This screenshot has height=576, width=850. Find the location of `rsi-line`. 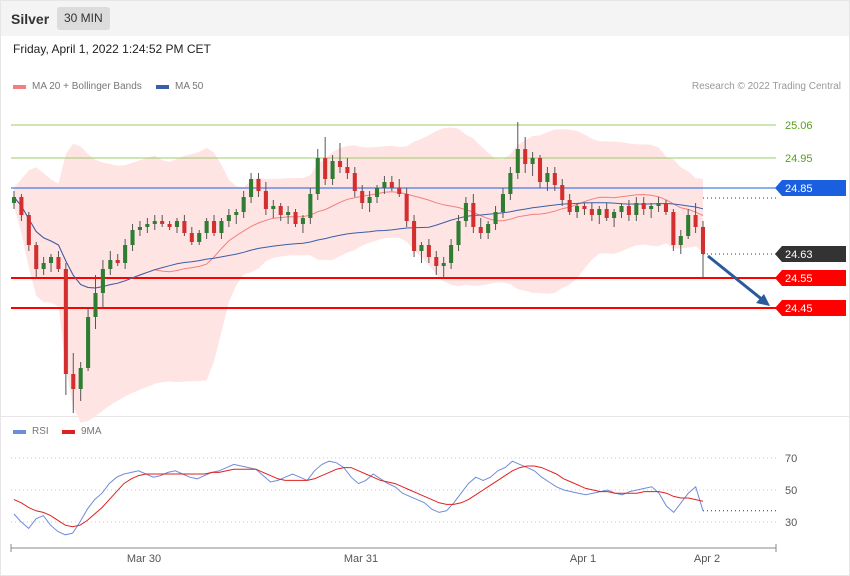

rsi-line is located at coordinates (358, 498).